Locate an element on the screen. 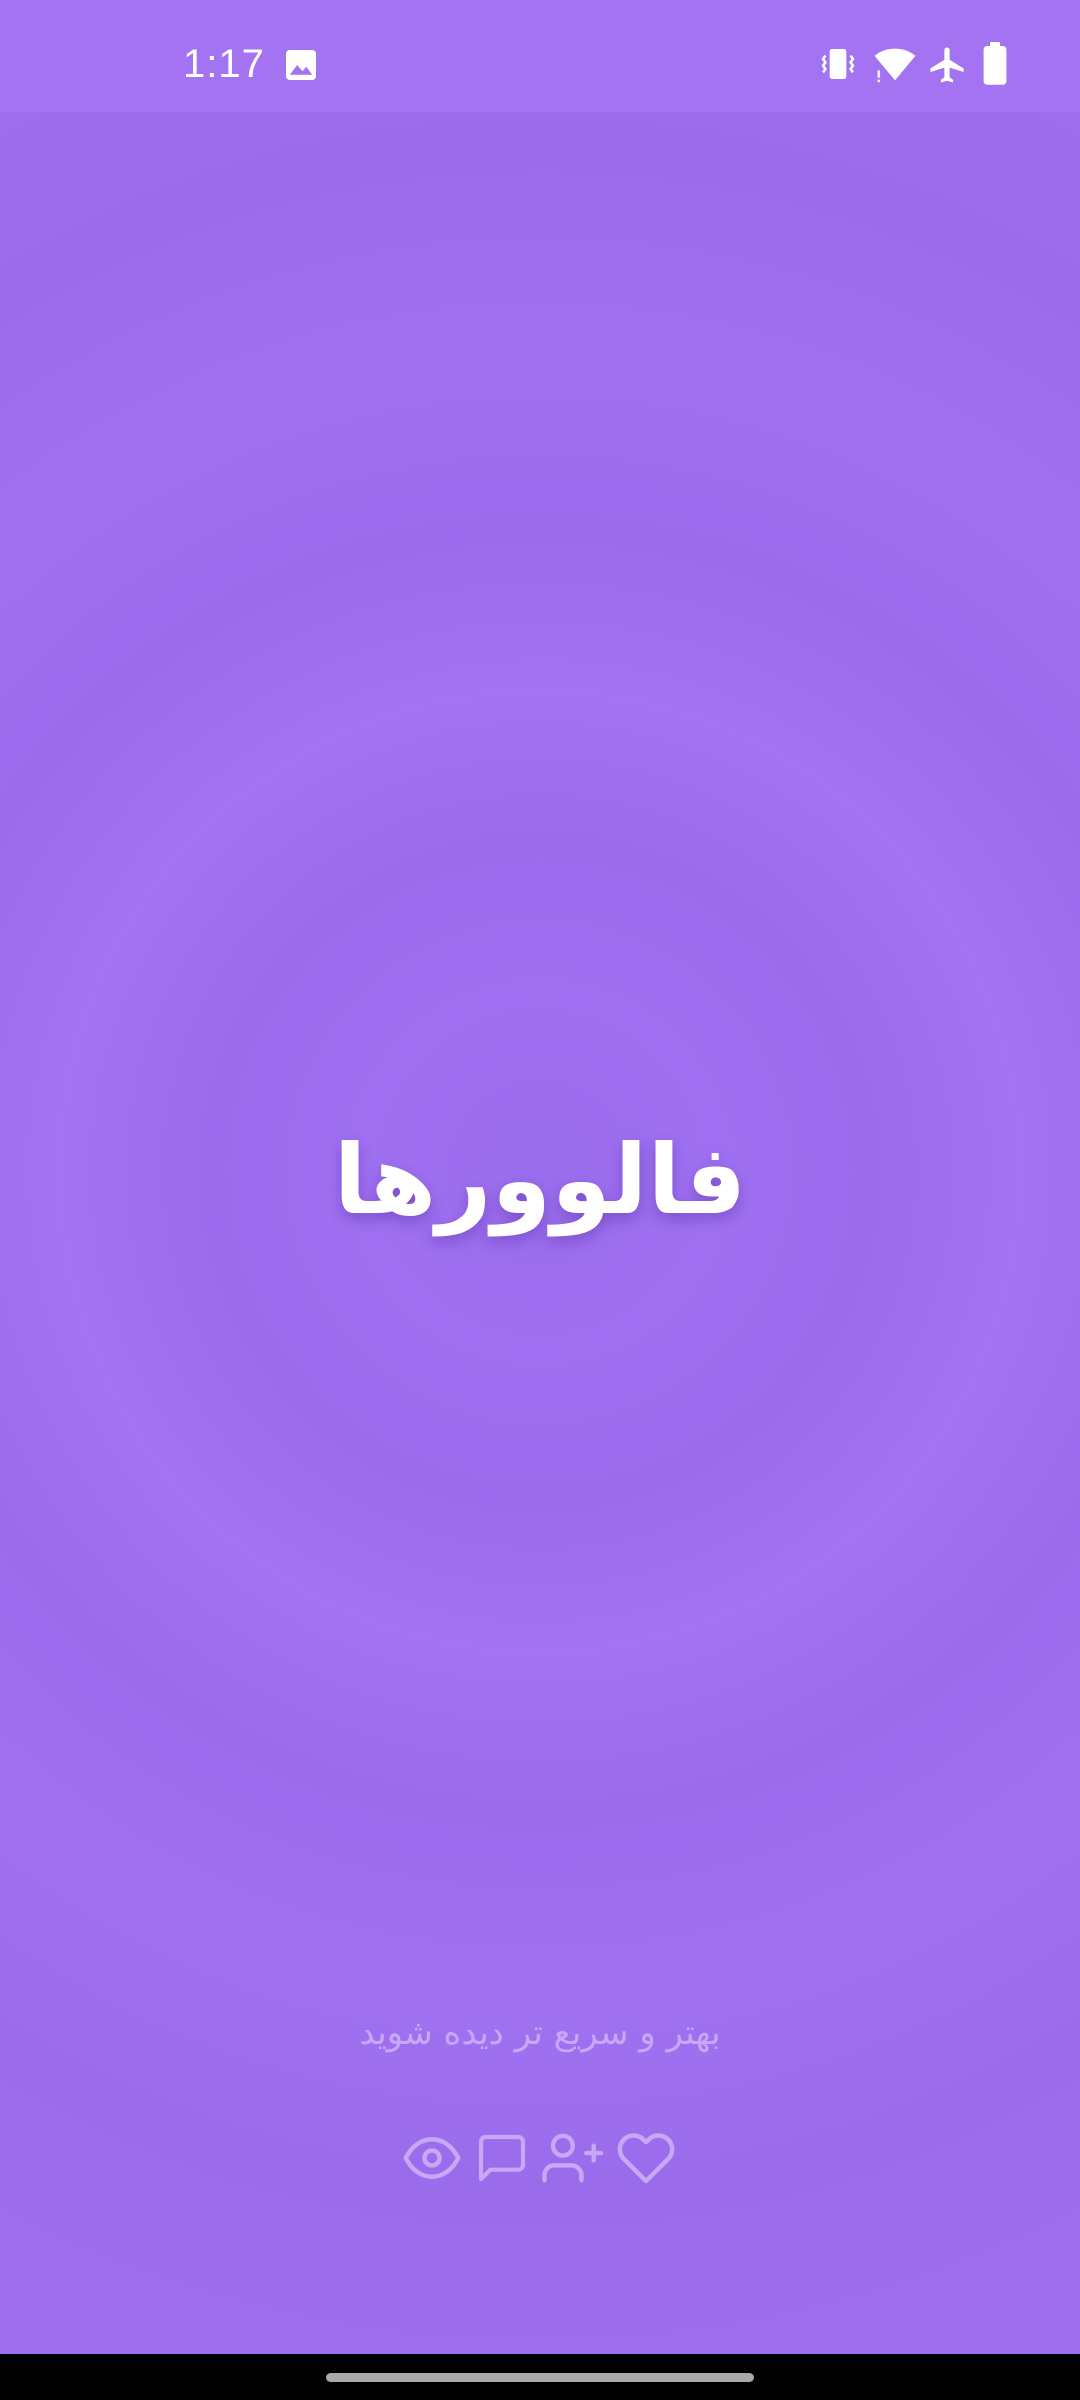  status-bar: 1:17 is located at coordinates (540, 56).